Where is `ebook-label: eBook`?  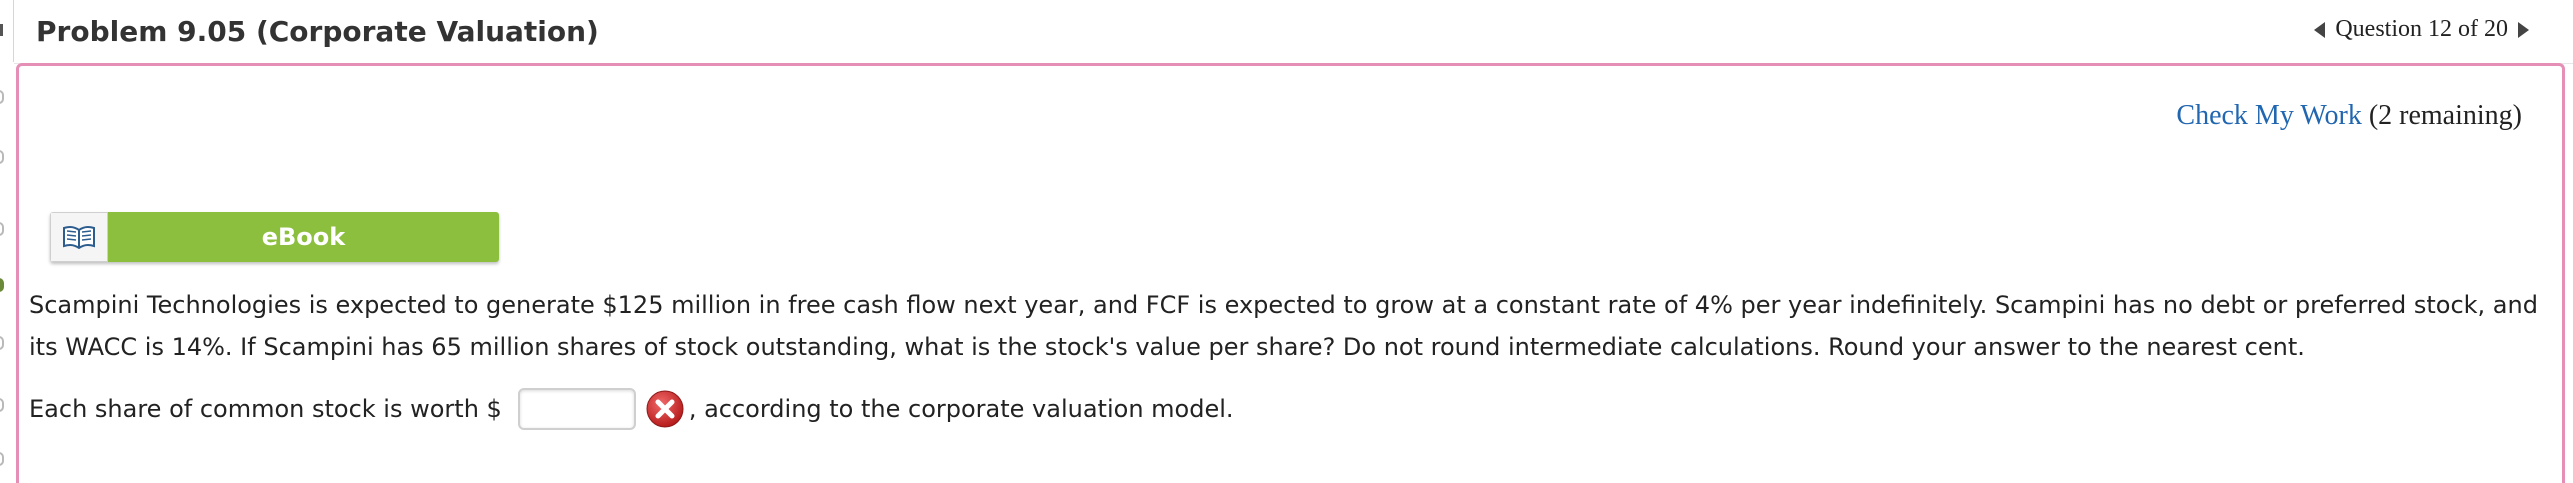
ebook-label: eBook is located at coordinates (303, 237).